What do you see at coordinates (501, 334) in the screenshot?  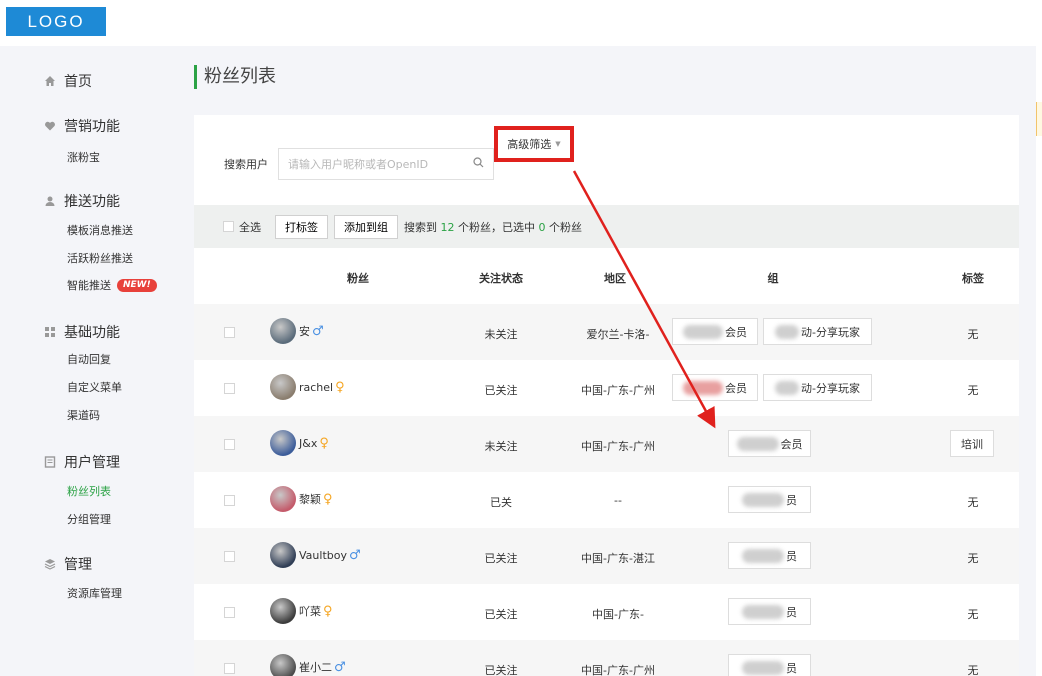 I see `status-cell: 未关注` at bounding box center [501, 334].